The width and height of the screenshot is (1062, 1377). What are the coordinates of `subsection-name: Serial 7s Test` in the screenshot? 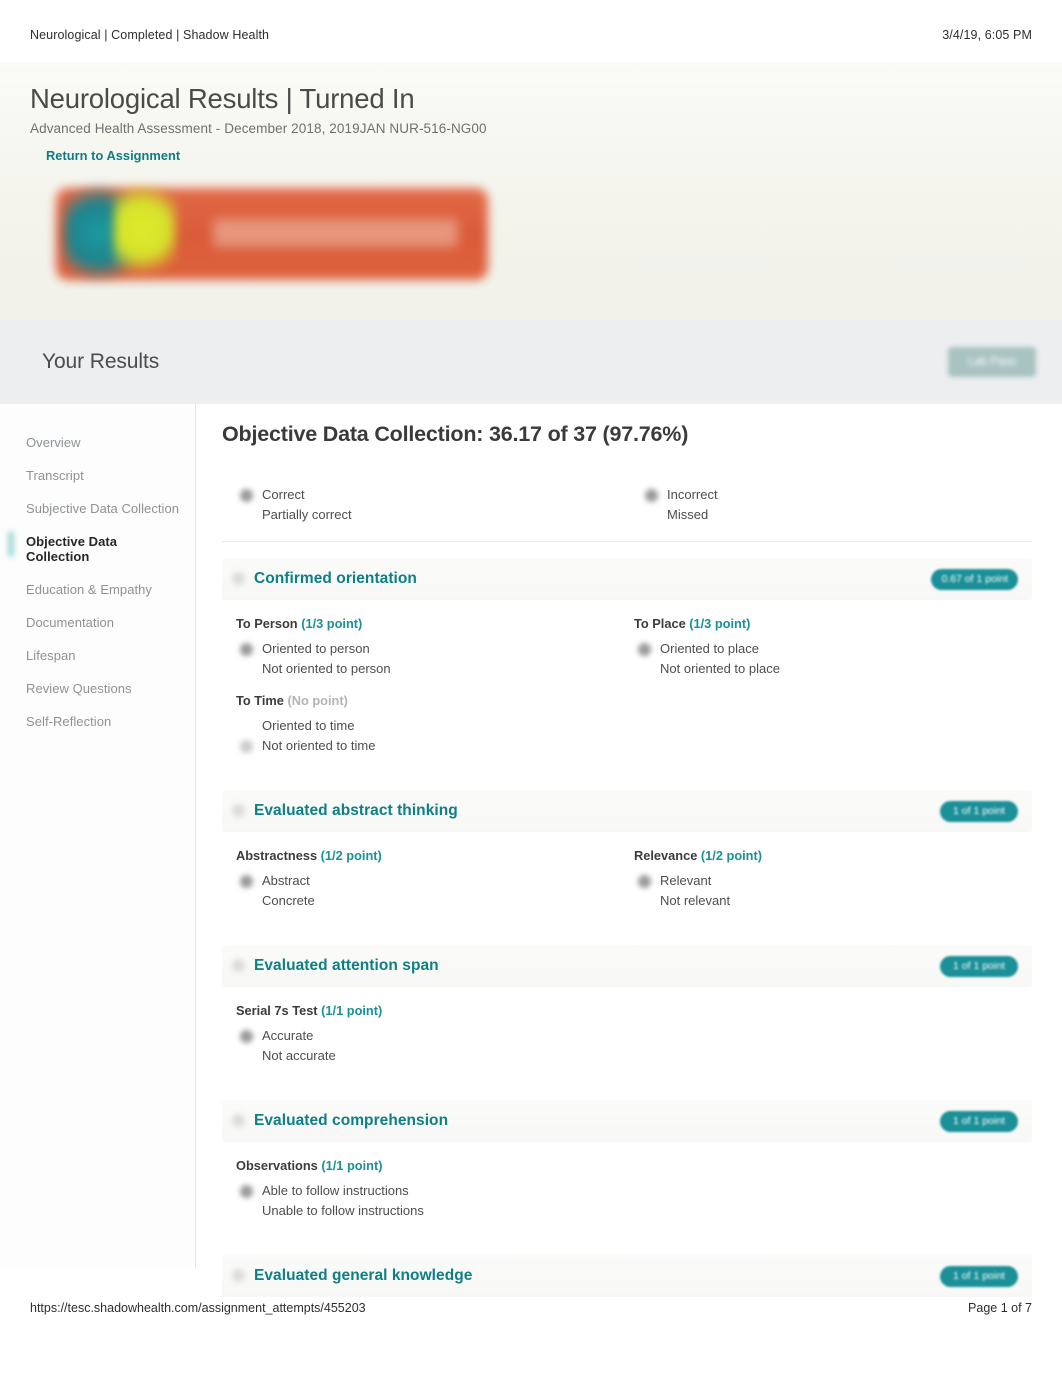 It's located at (277, 1010).